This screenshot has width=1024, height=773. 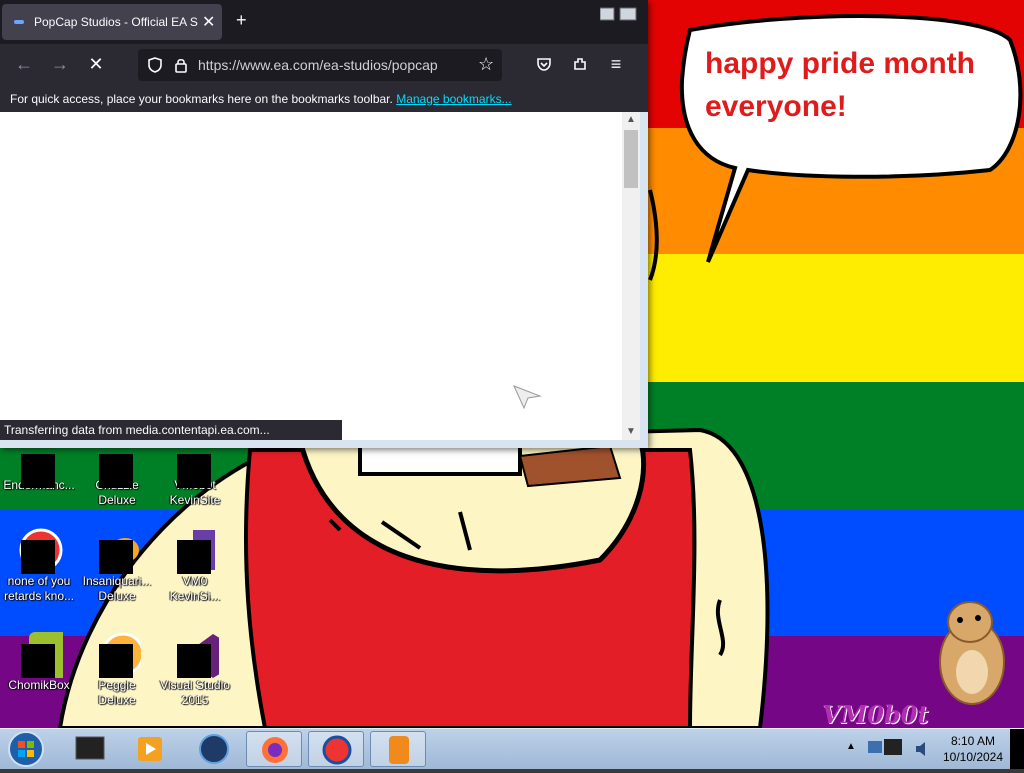 I want to click on shield-icon, so click(x=155, y=65).